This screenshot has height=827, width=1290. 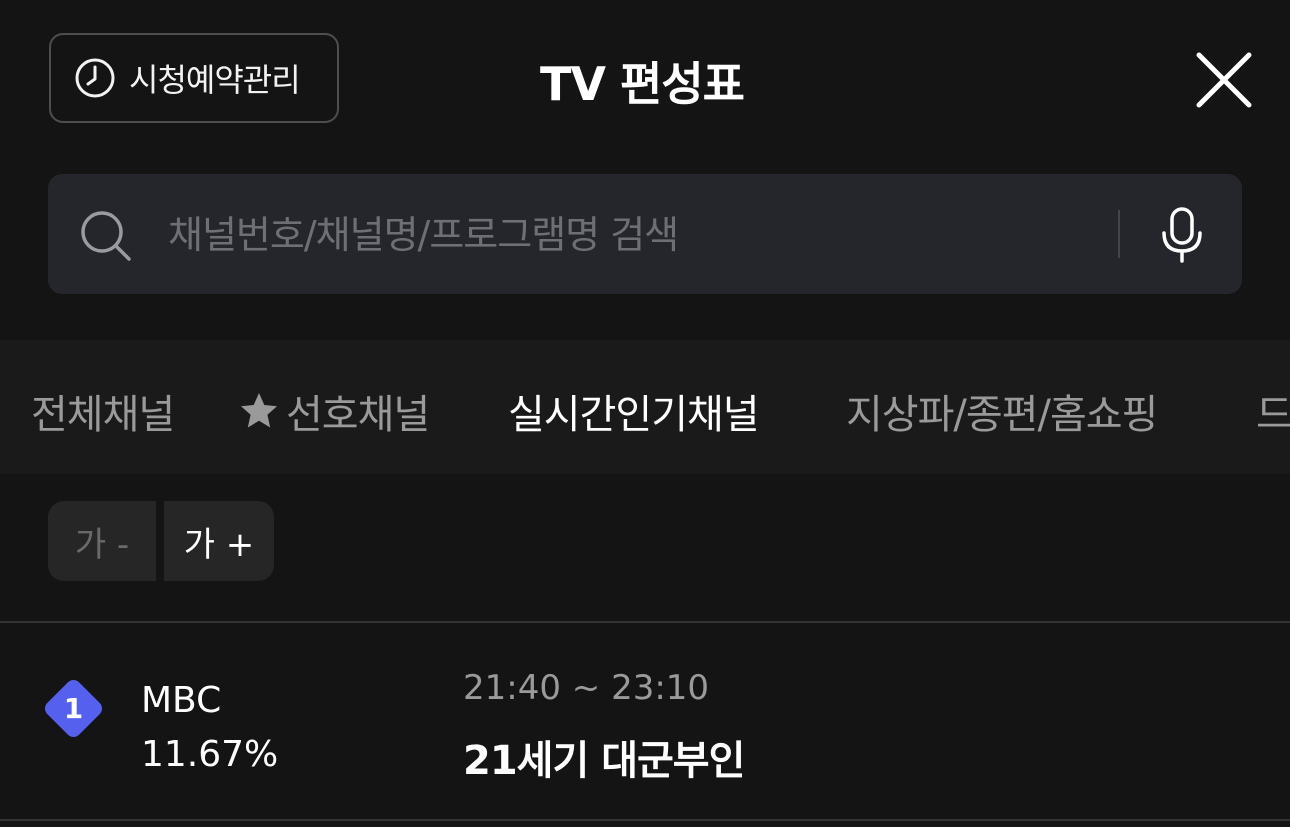 I want to click on row-bottom-divider, so click(x=645, y=820).